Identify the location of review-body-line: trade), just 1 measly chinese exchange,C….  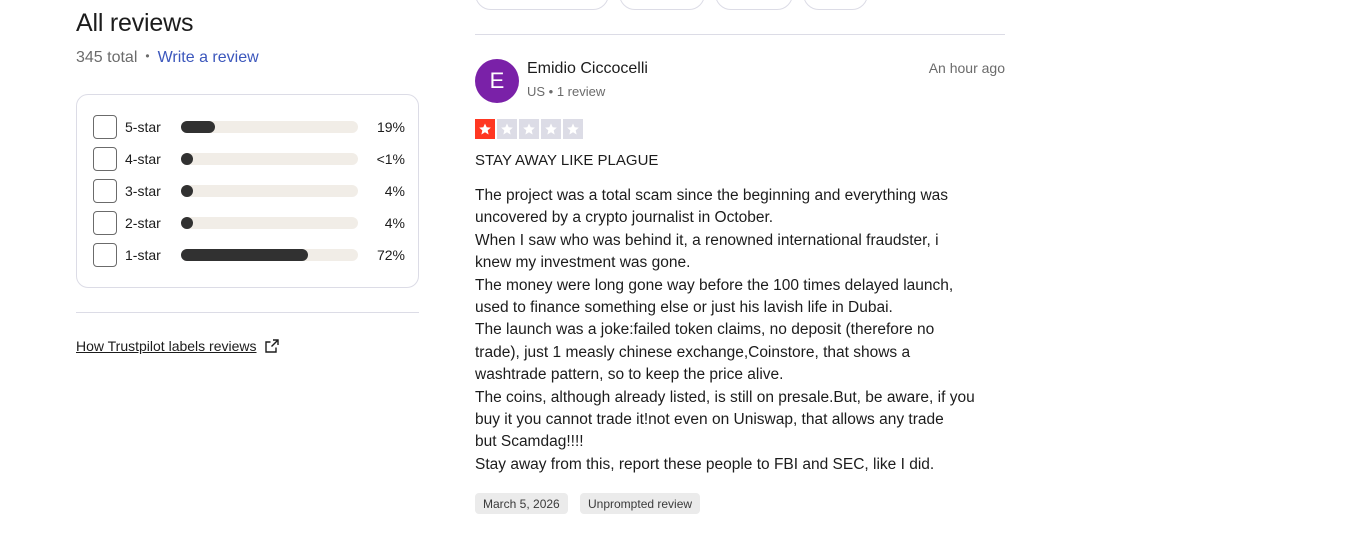
(693, 352).